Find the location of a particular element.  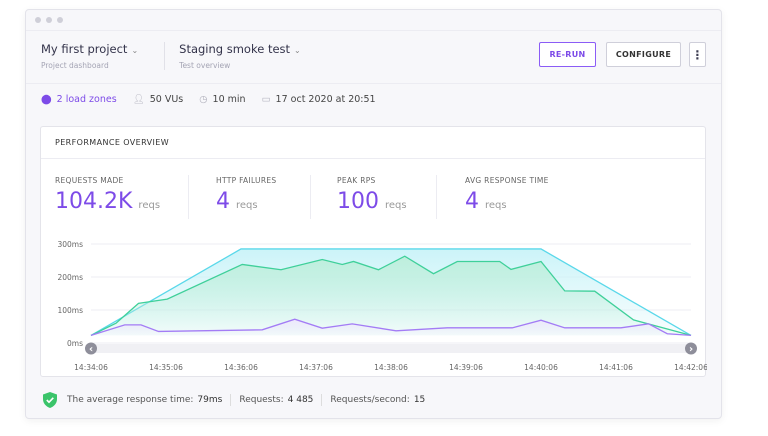

test-subtitle: Test overview is located at coordinates (205, 65).